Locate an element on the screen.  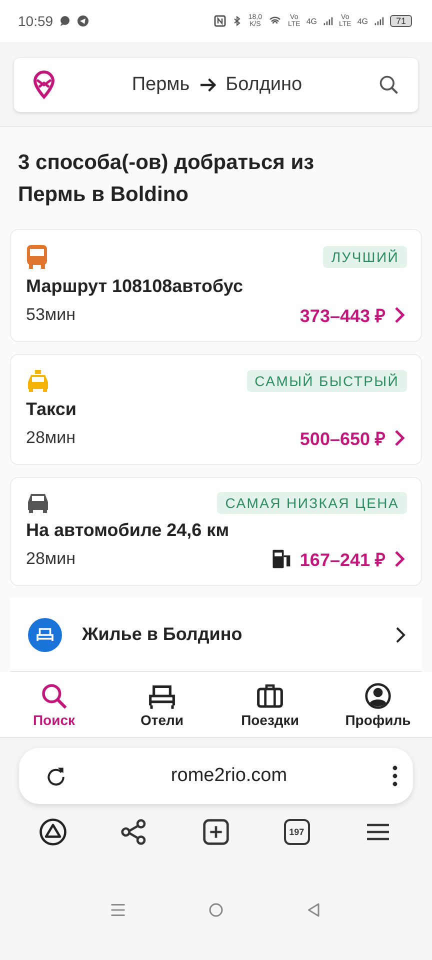
bluetooth-icon is located at coordinates (237, 21).